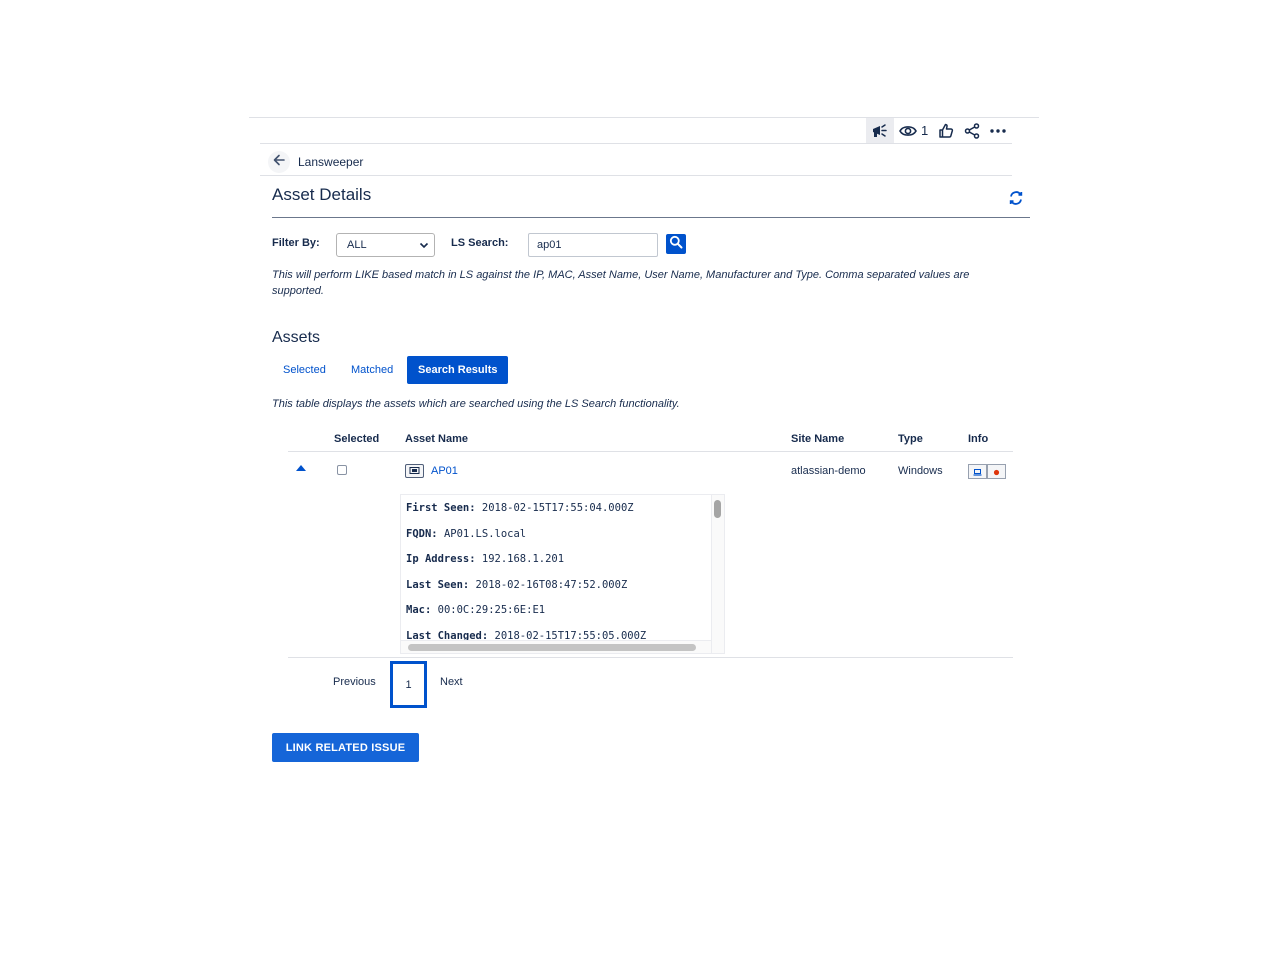 The image size is (1261, 961). What do you see at coordinates (466, 534) in the screenshot?
I see `detail-fqdn: FQDN: AP01.LS.local` at bounding box center [466, 534].